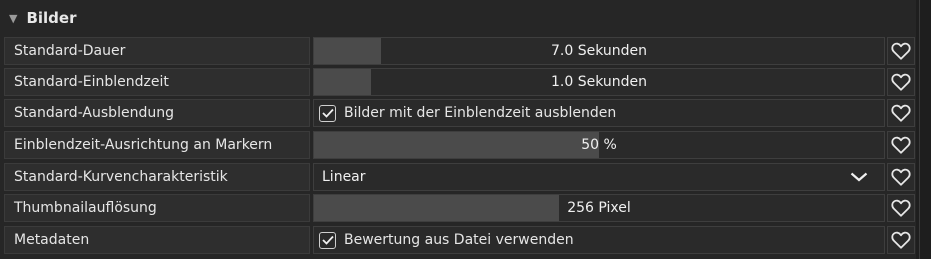  I want to click on slider-value: 1.0 Sekunden, so click(598, 82).